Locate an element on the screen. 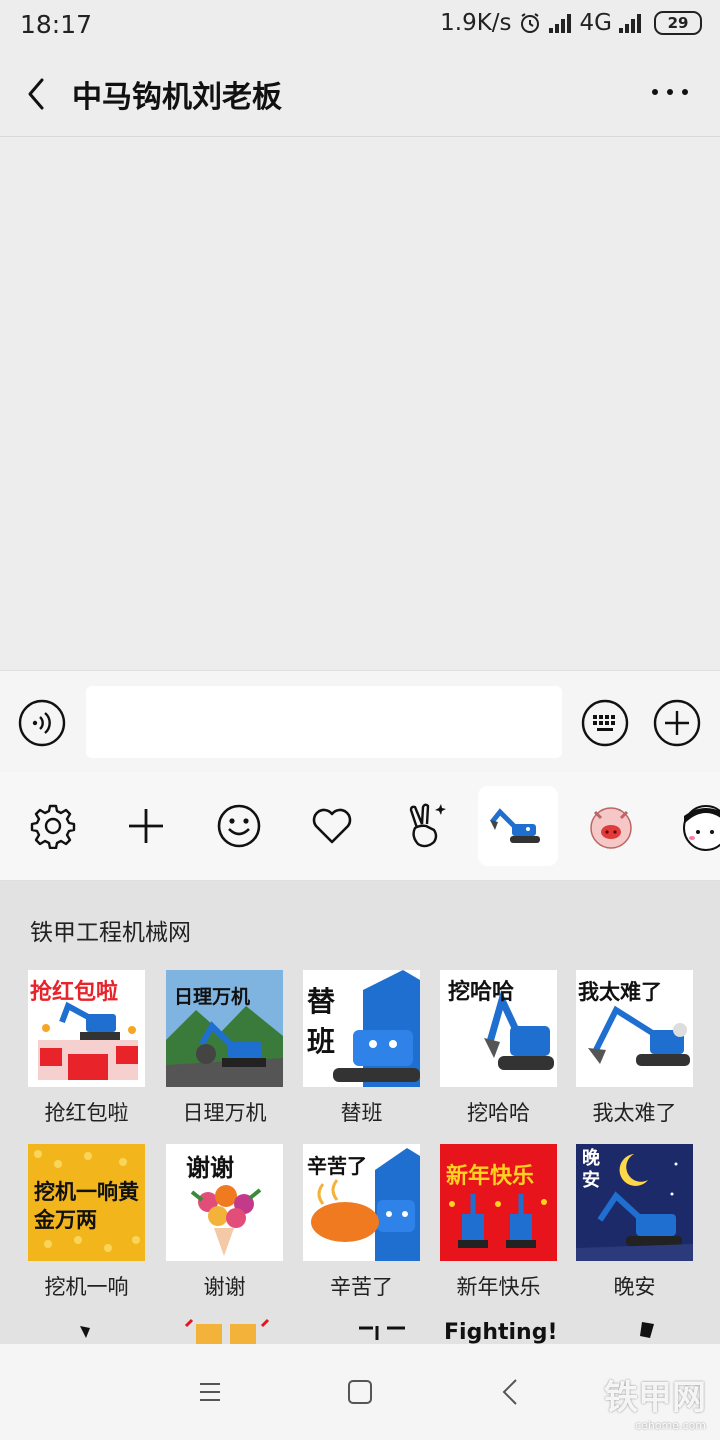  sticker-image: 日理万机 is located at coordinates (224, 1028).